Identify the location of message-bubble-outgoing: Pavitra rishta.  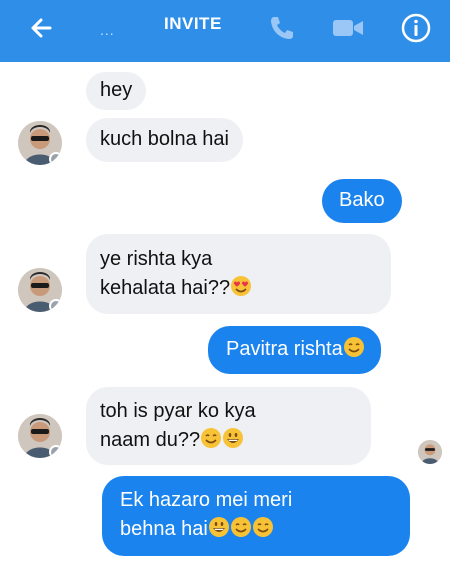
(294, 350).